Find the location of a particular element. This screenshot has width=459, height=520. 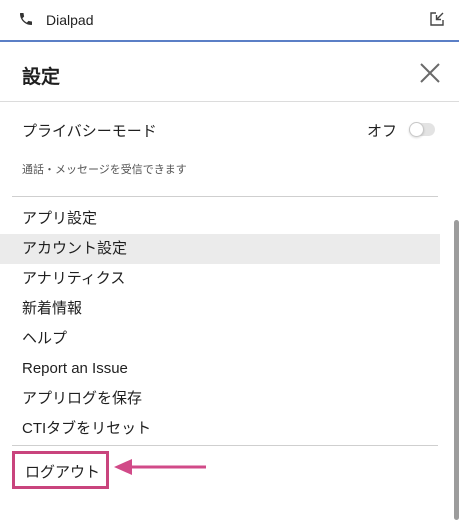

scrollbar is located at coordinates (456, 370).